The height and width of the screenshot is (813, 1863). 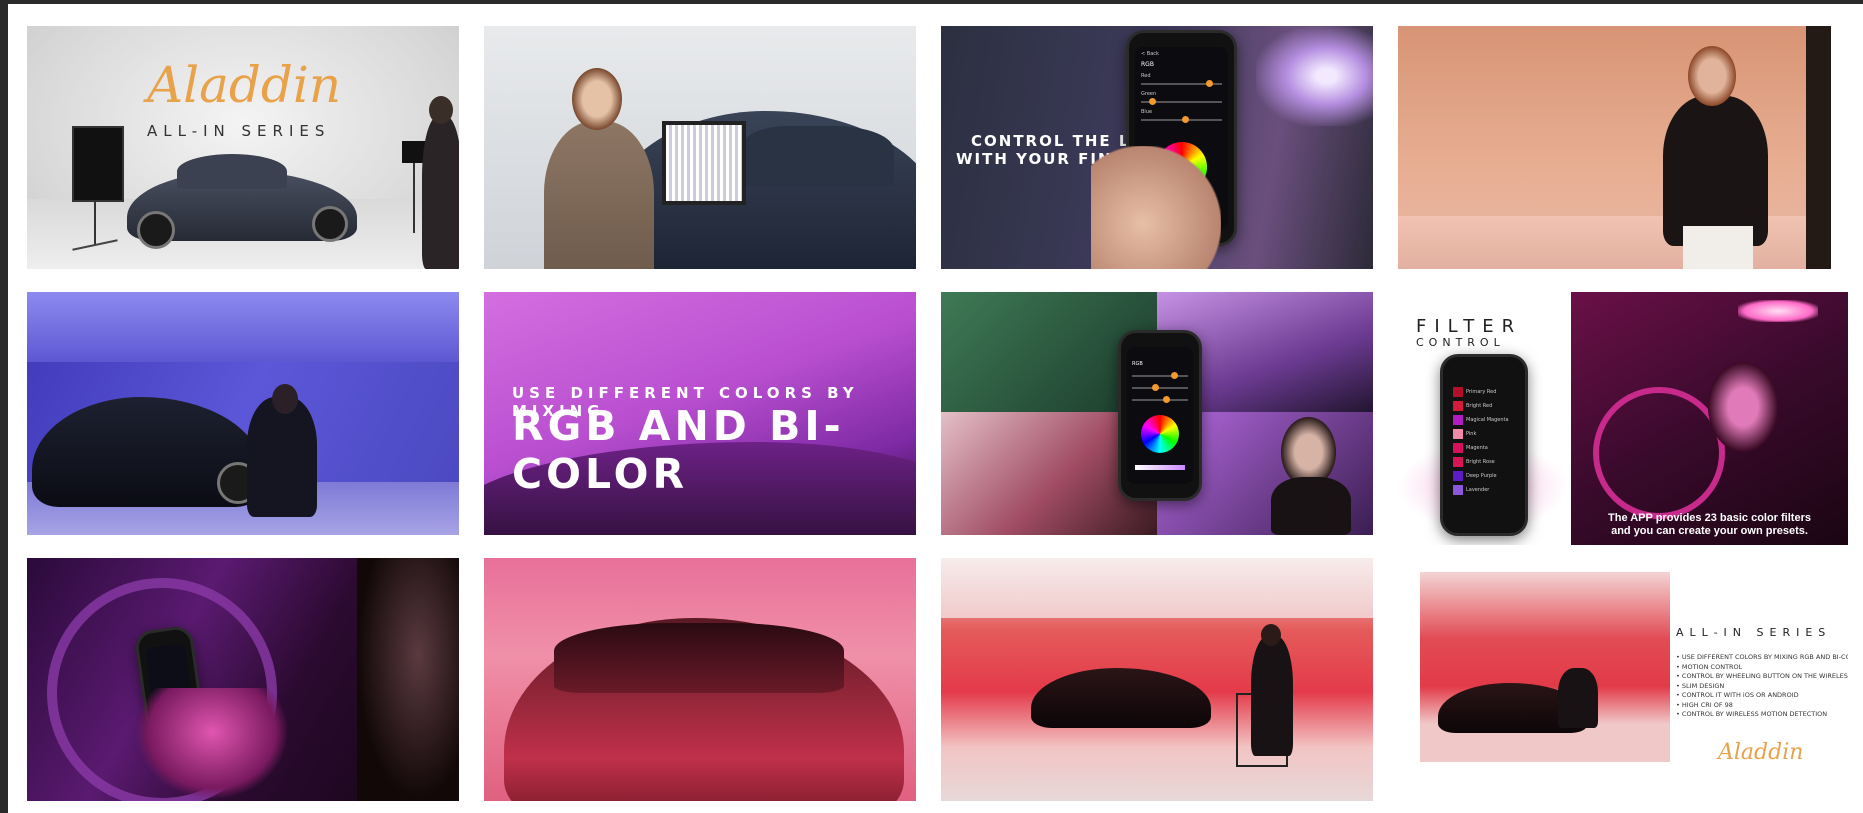 What do you see at coordinates (1737, 695) in the screenshot?
I see `feature-item: • CONTROL IT WITH iOS OR ANDROID` at bounding box center [1737, 695].